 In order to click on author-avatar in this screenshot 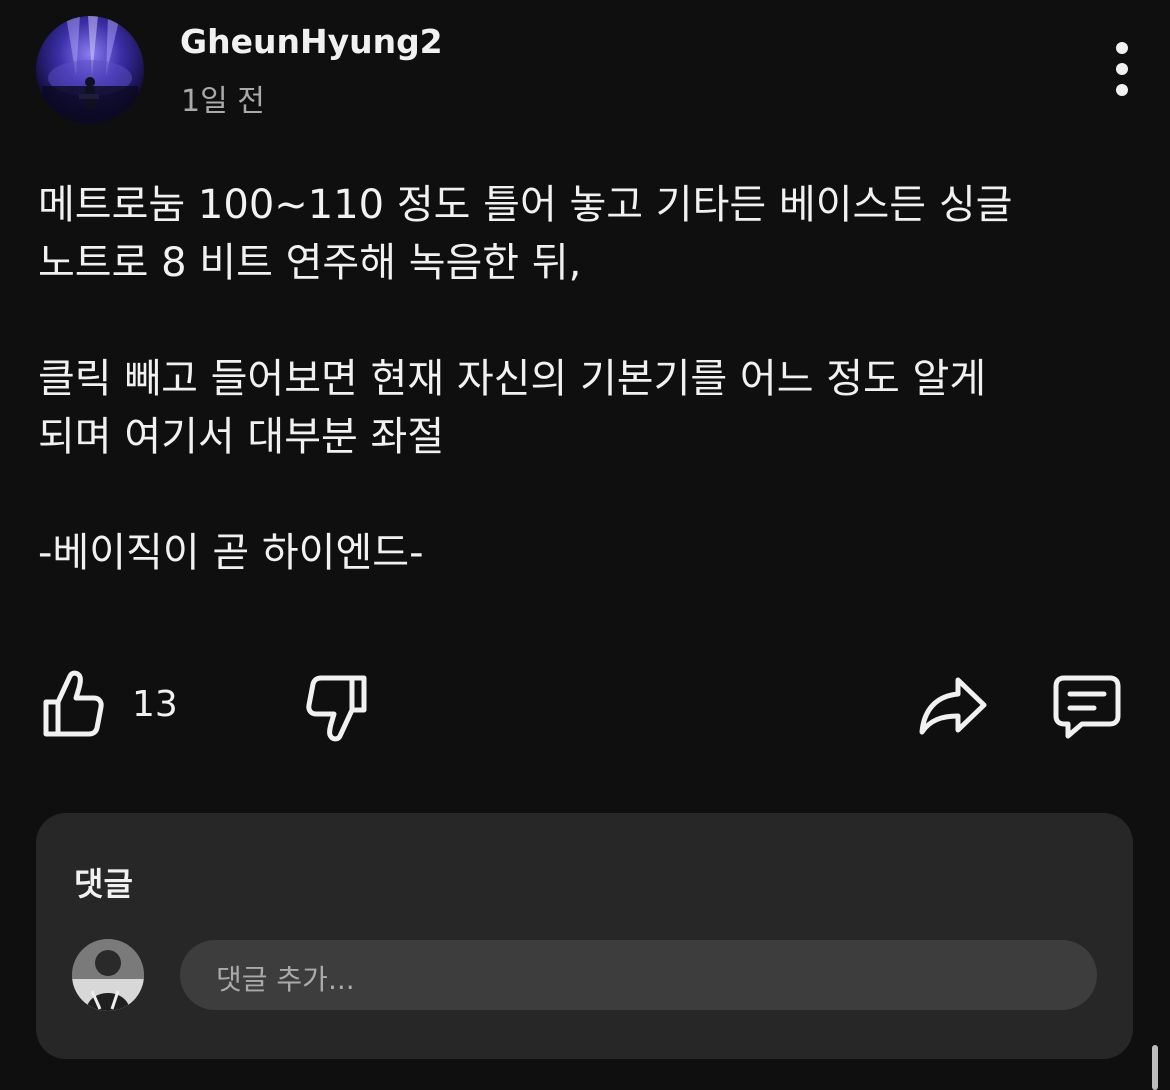, I will do `click(90, 70)`.